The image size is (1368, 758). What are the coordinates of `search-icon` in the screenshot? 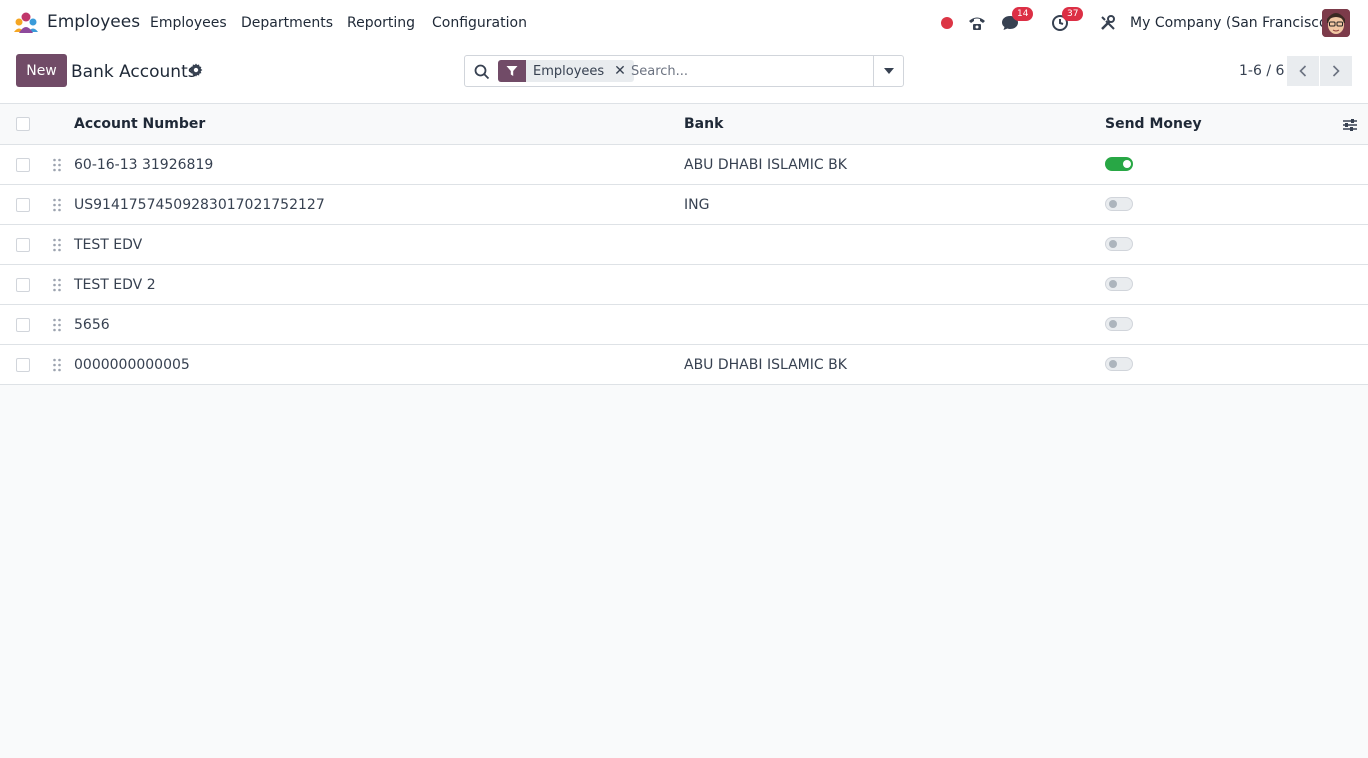 It's located at (482, 72).